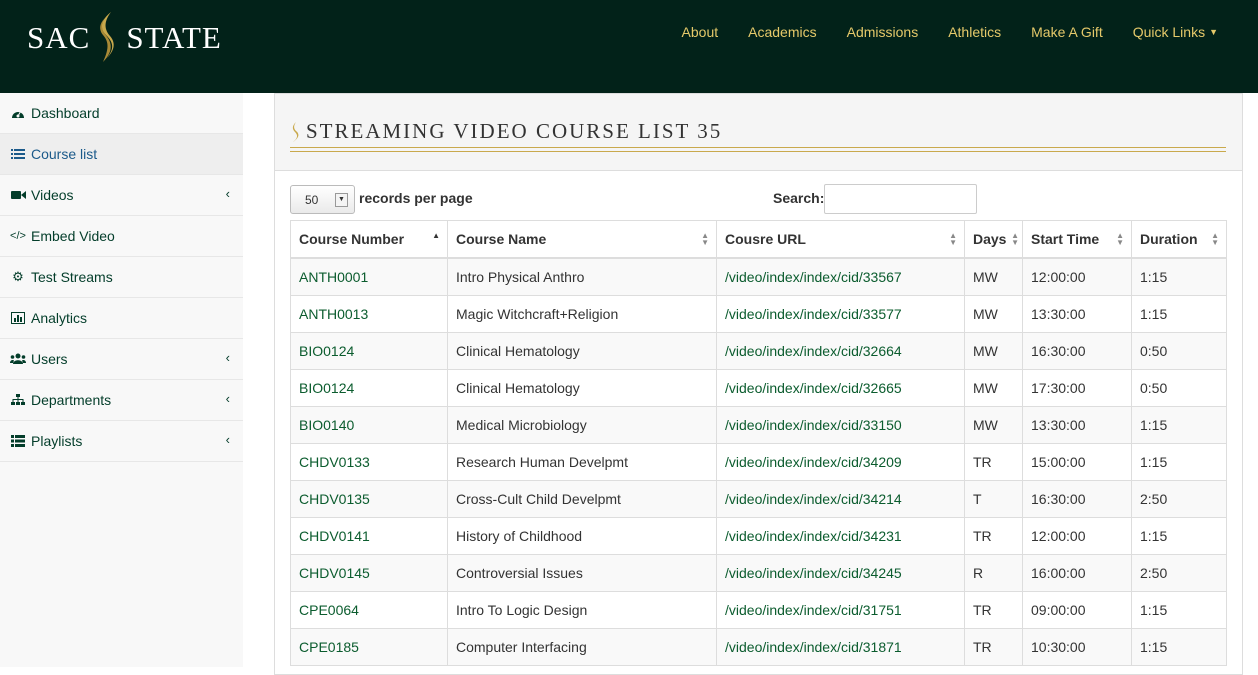 Image resolution: width=1258 pixels, height=675 pixels. Describe the element at coordinates (974, 32) in the screenshot. I see `nav-athletics: Athletics` at that location.